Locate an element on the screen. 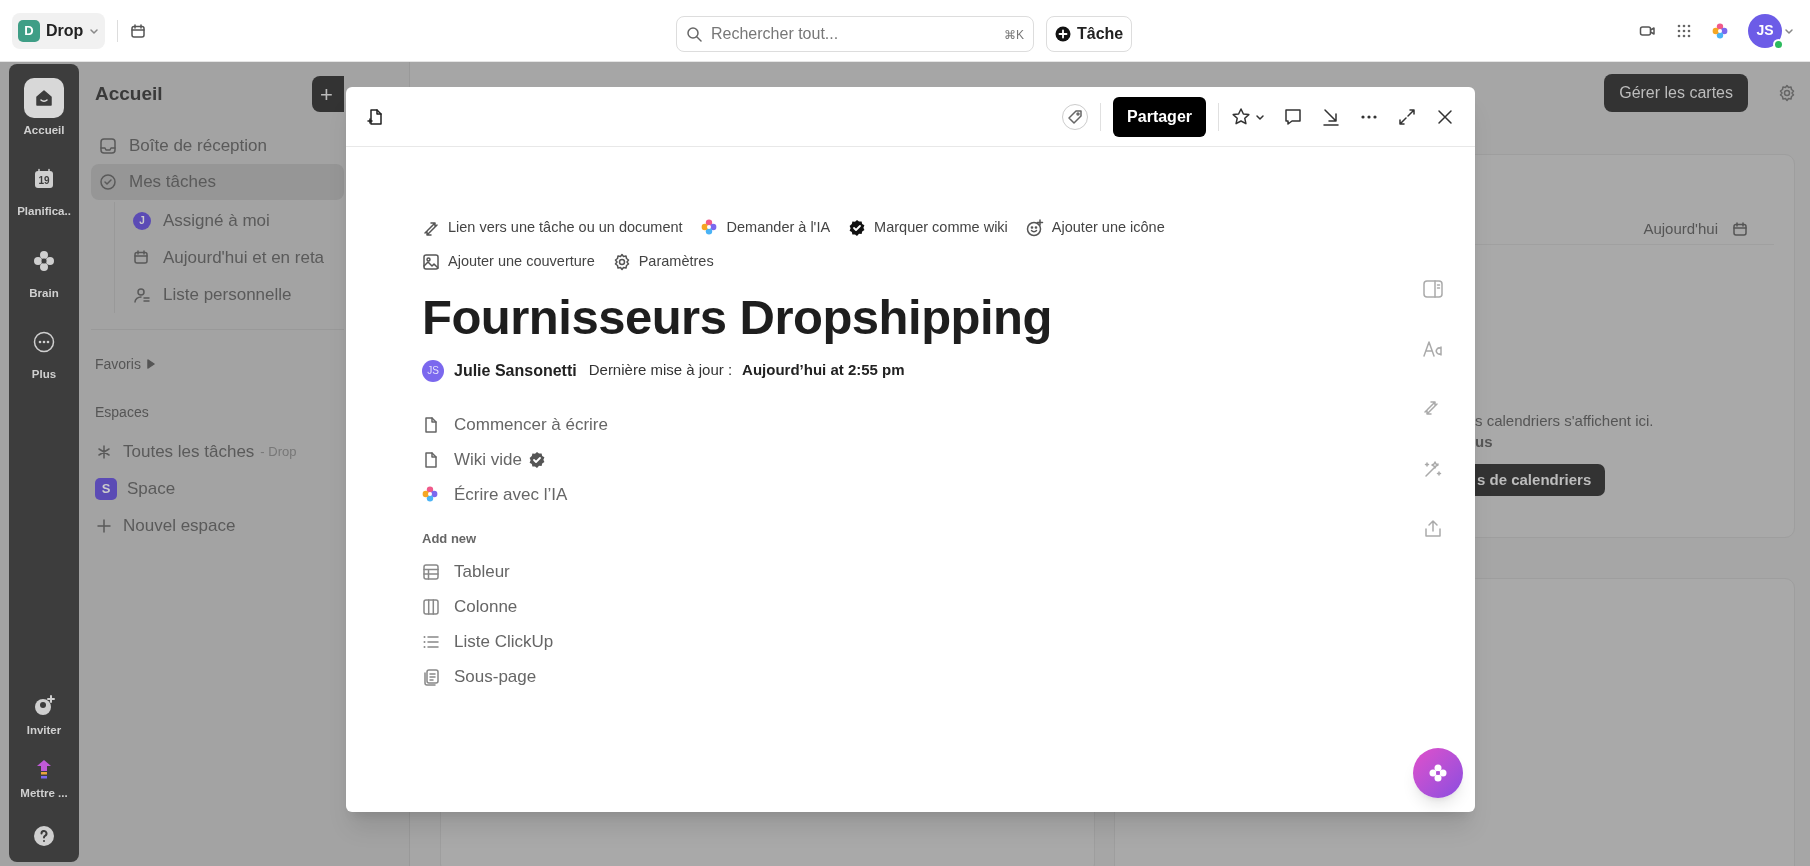 This screenshot has width=1810, height=866. doc-action-button: Paramètres is located at coordinates (663, 261).